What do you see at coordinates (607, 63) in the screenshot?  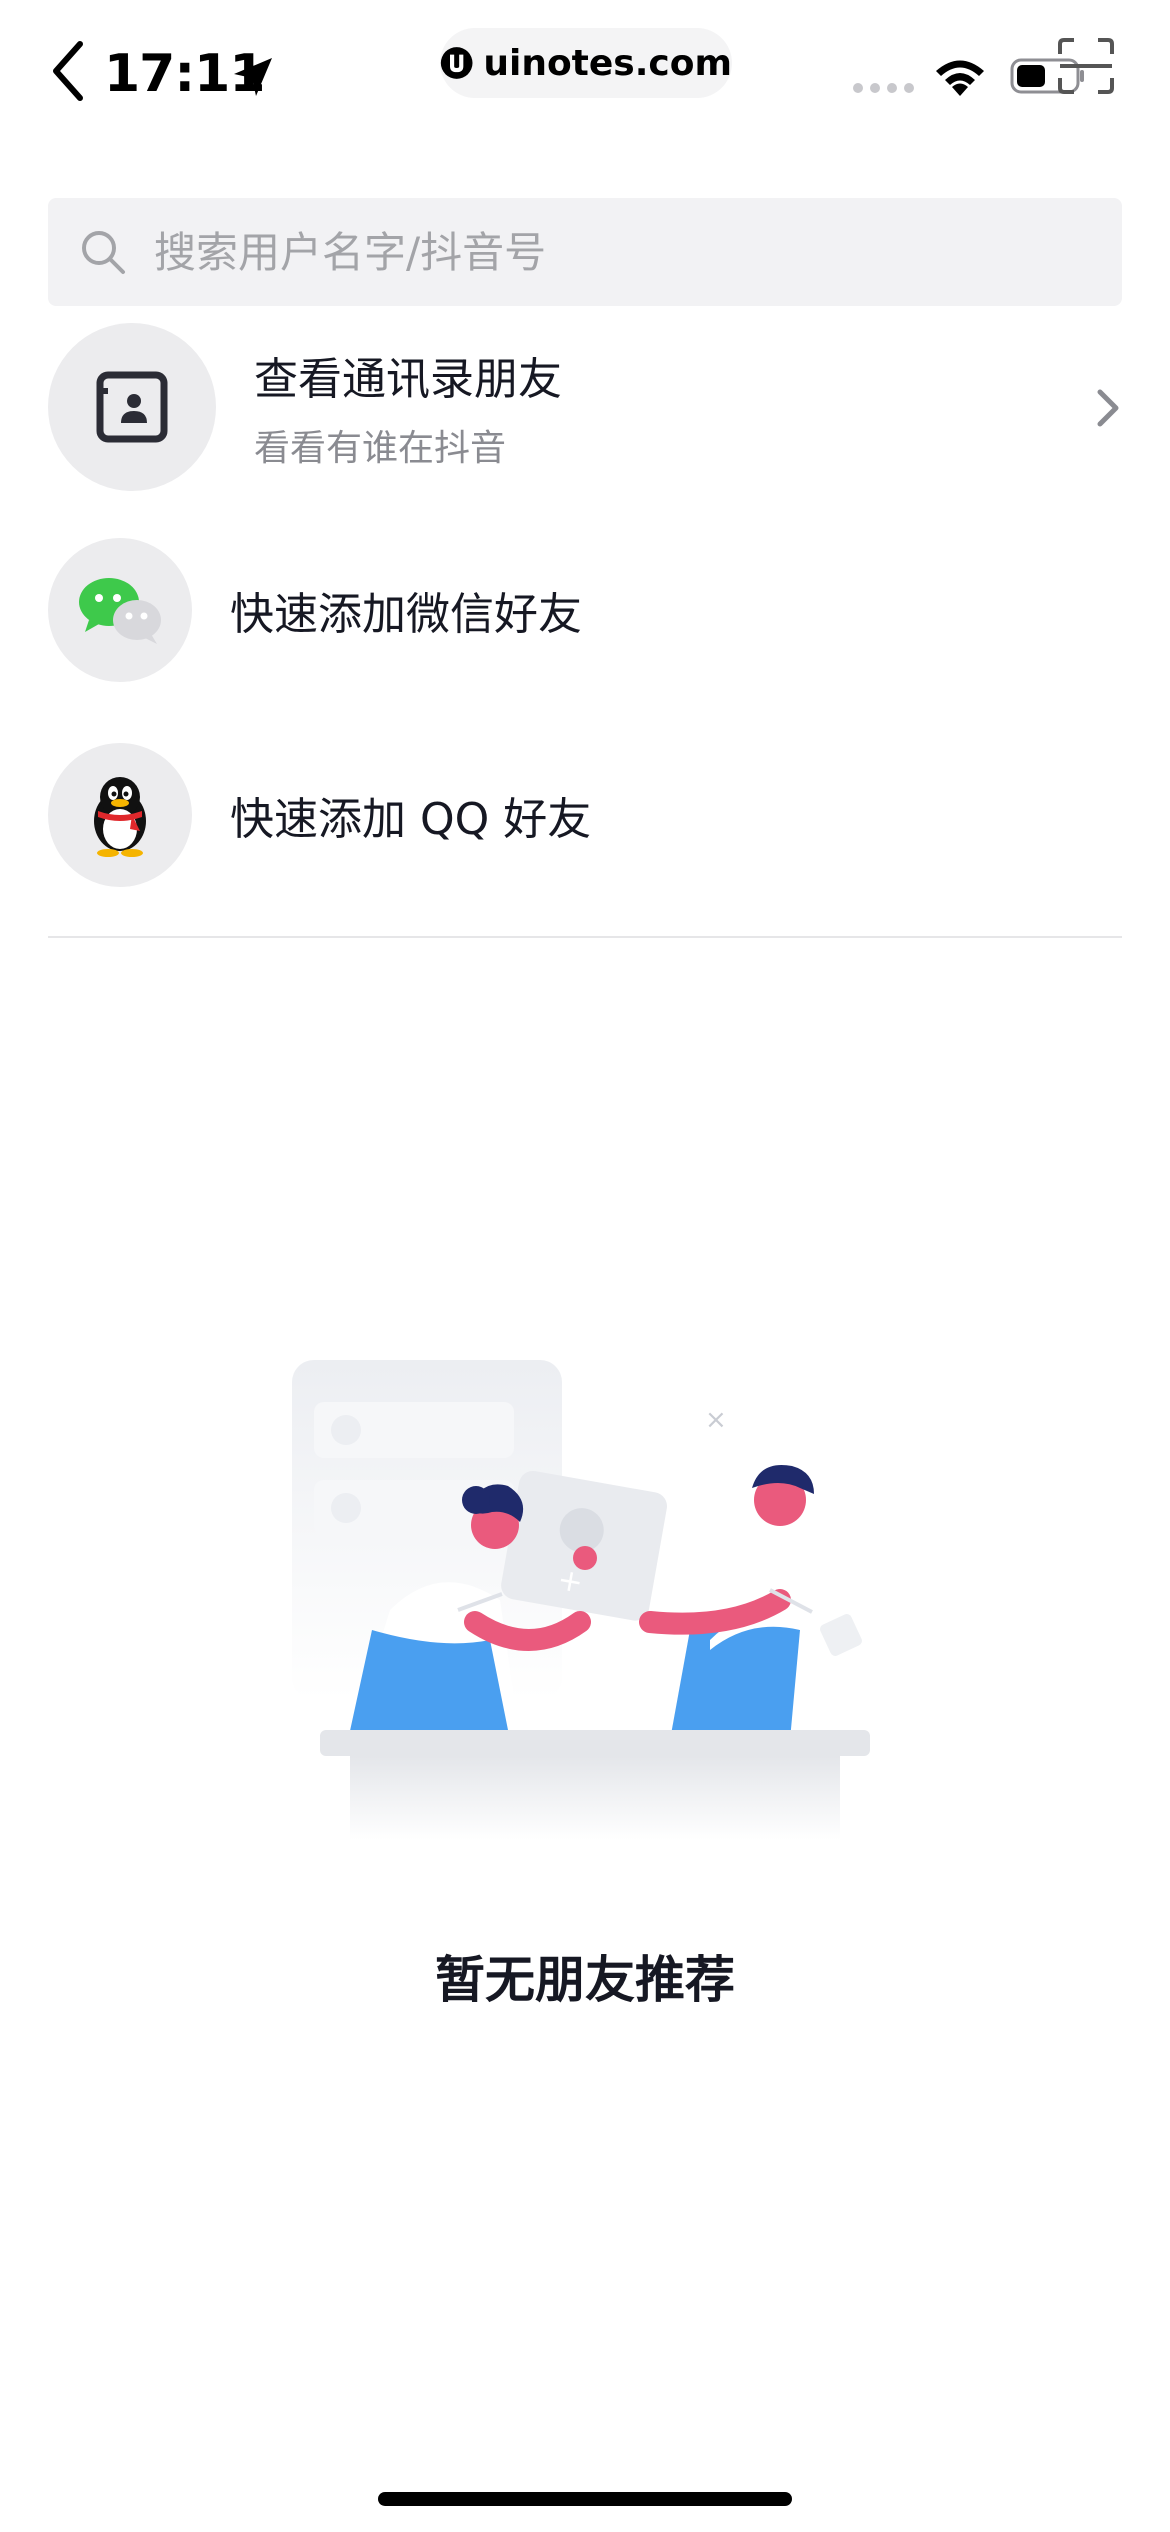 I see `url-text: uinotes.com` at bounding box center [607, 63].